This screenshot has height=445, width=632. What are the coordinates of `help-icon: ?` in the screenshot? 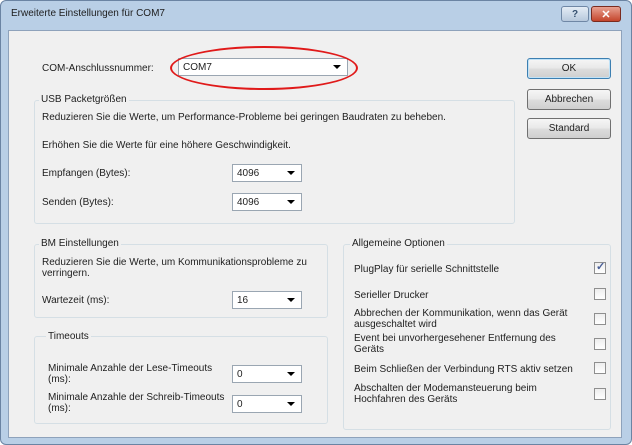 It's located at (575, 14).